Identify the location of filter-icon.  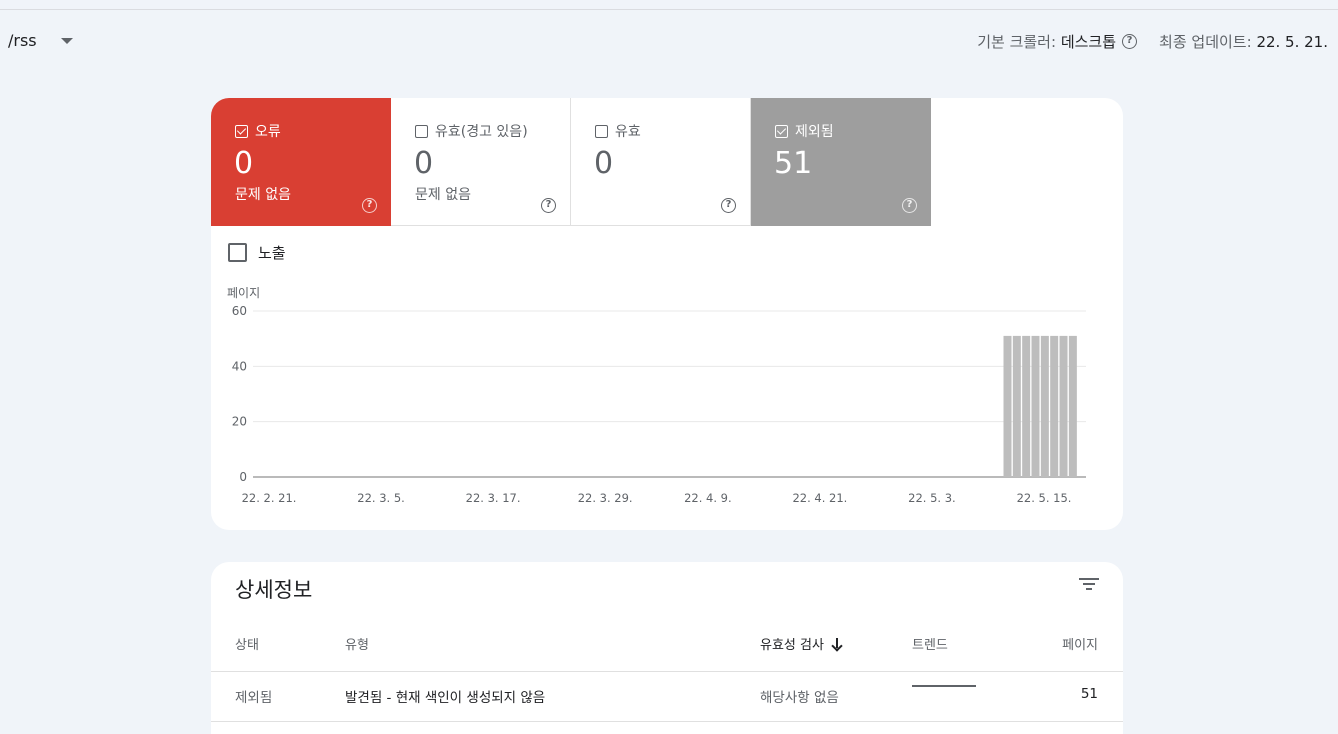
(1089, 584).